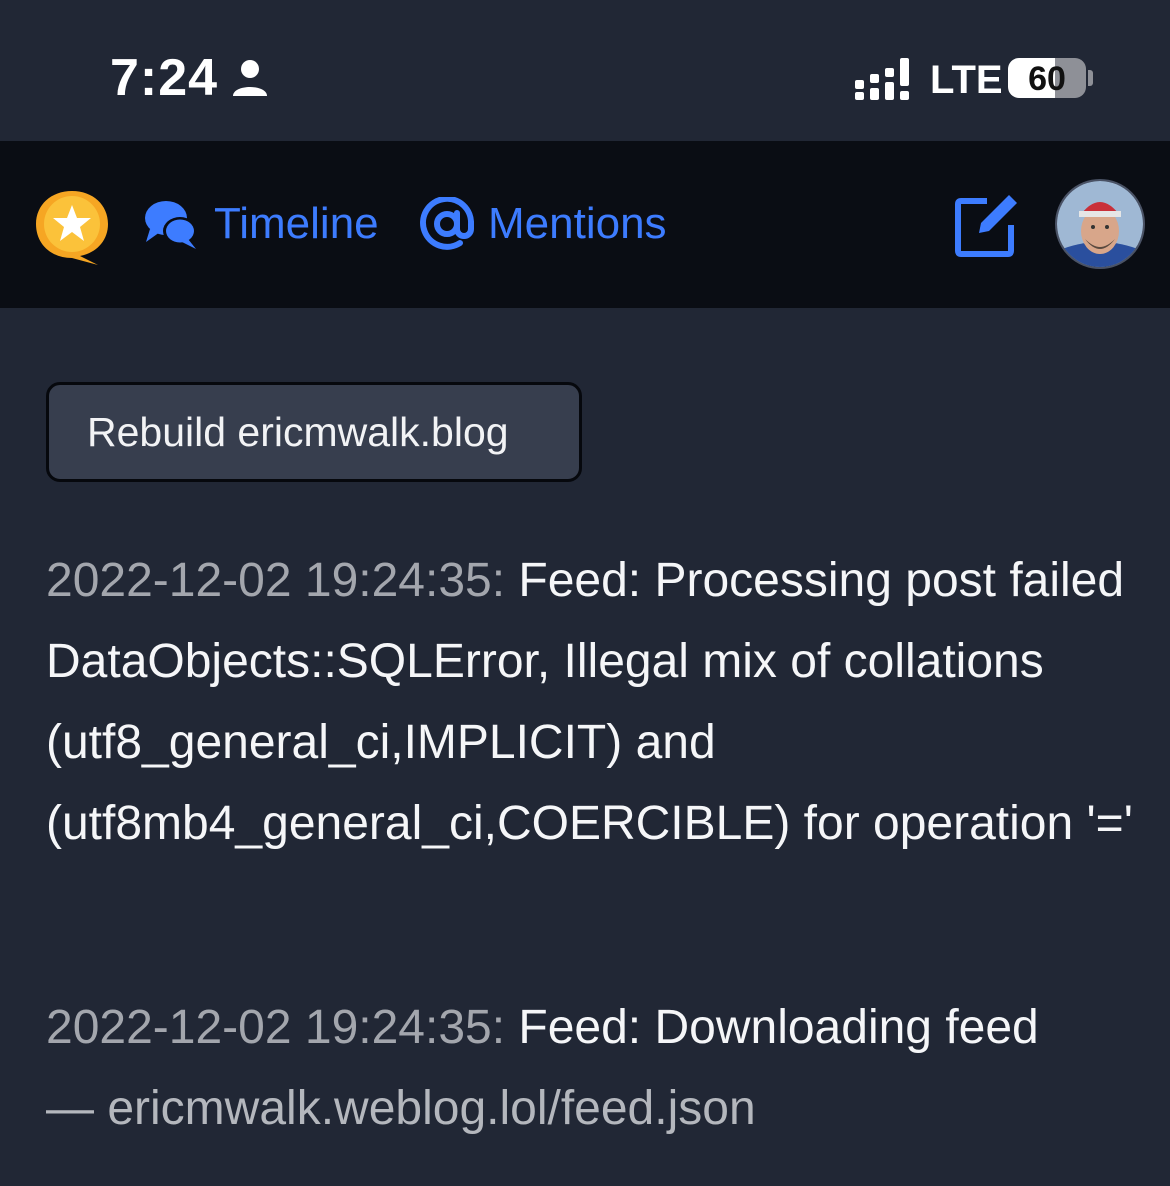  I want to click on avatar, so click(1100, 224).